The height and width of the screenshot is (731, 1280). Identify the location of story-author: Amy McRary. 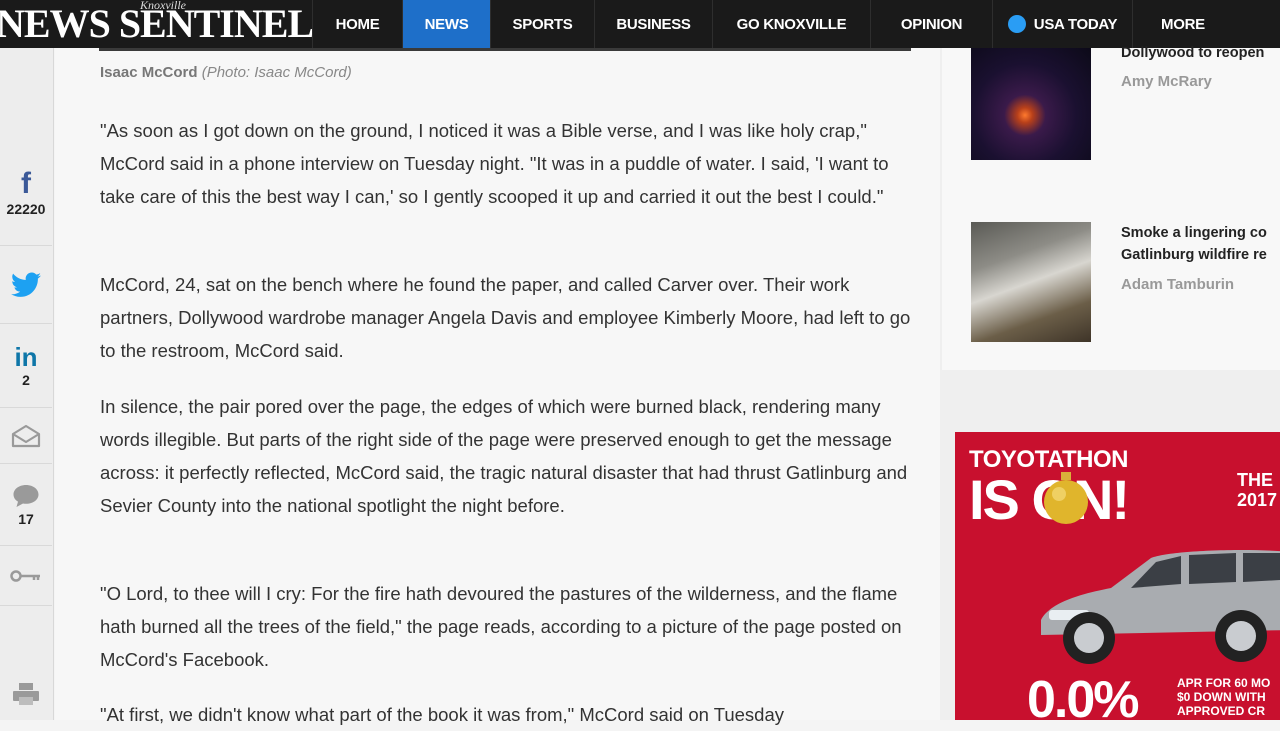
(1166, 81).